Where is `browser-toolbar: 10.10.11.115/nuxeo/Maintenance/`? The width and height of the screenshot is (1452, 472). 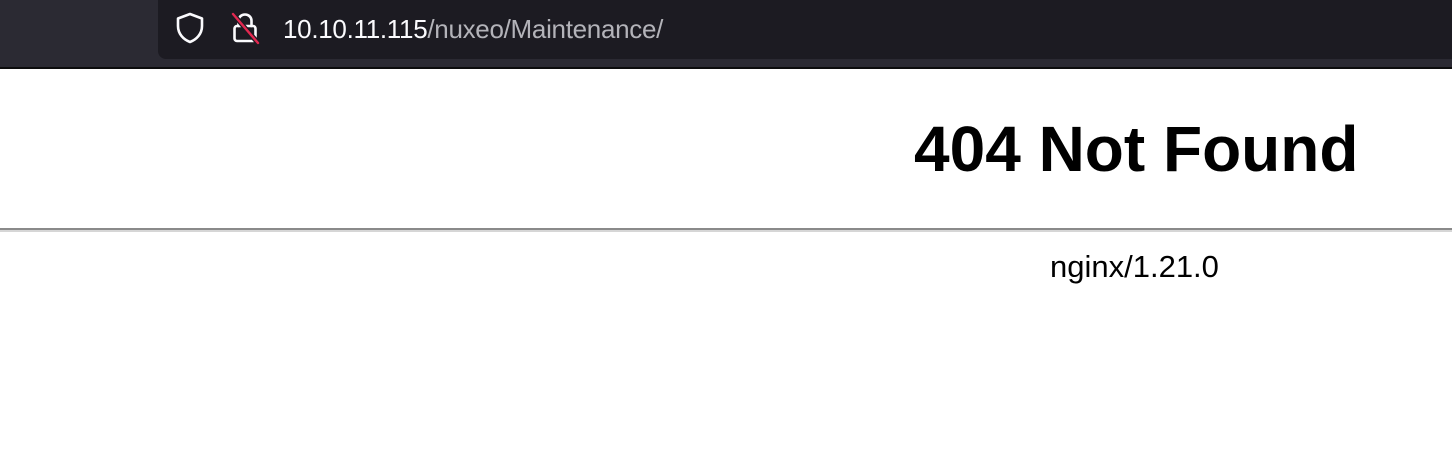
browser-toolbar: 10.10.11.115/nuxeo/Maintenance/ is located at coordinates (726, 34).